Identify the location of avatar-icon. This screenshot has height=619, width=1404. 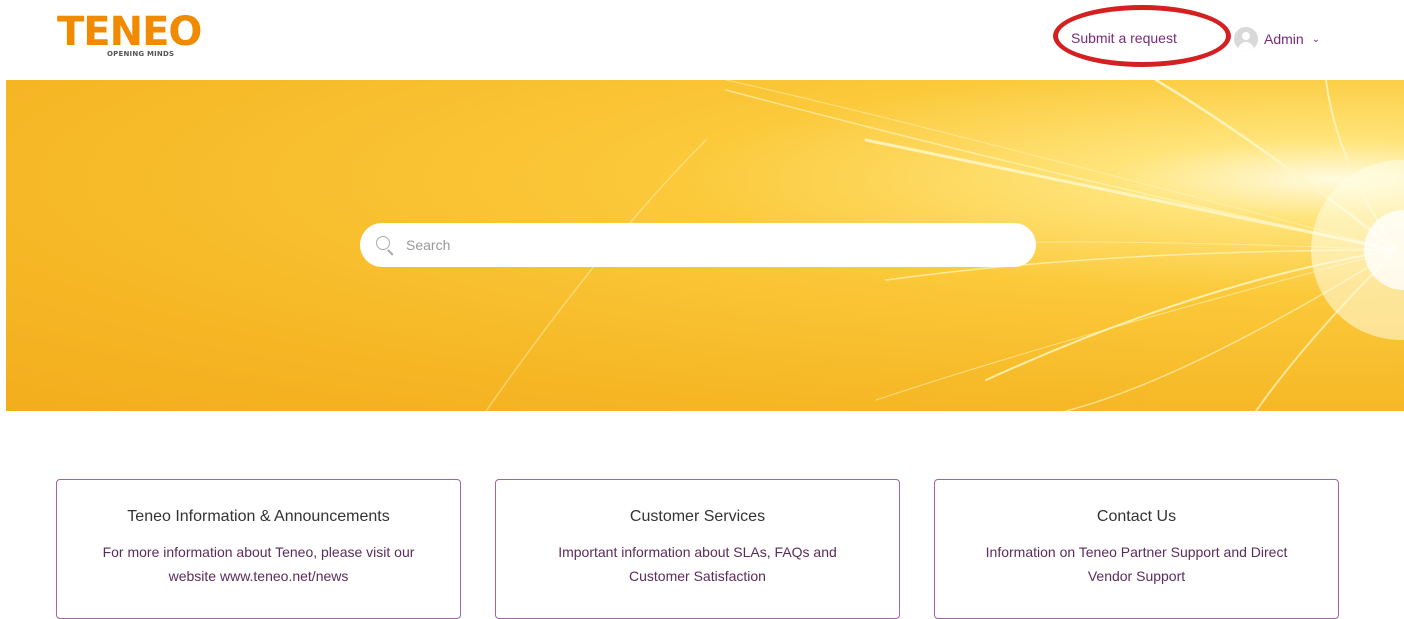
(1246, 39).